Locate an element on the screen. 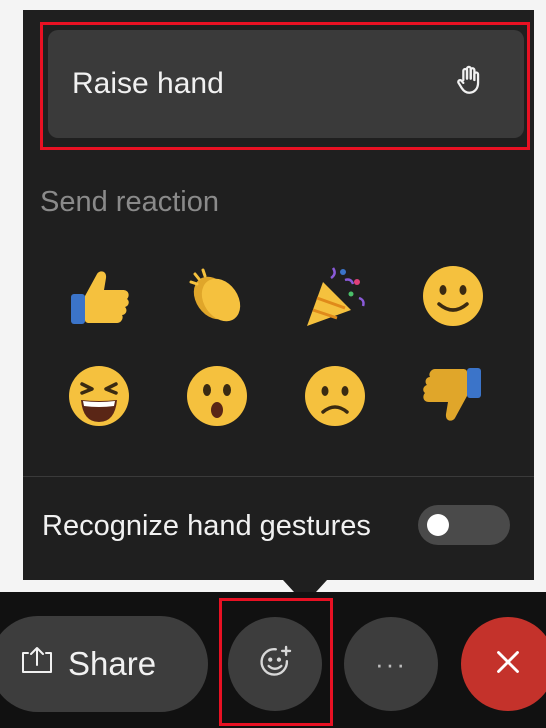 Image resolution: width=546 pixels, height=728 pixels. close-icon is located at coordinates (508, 664).